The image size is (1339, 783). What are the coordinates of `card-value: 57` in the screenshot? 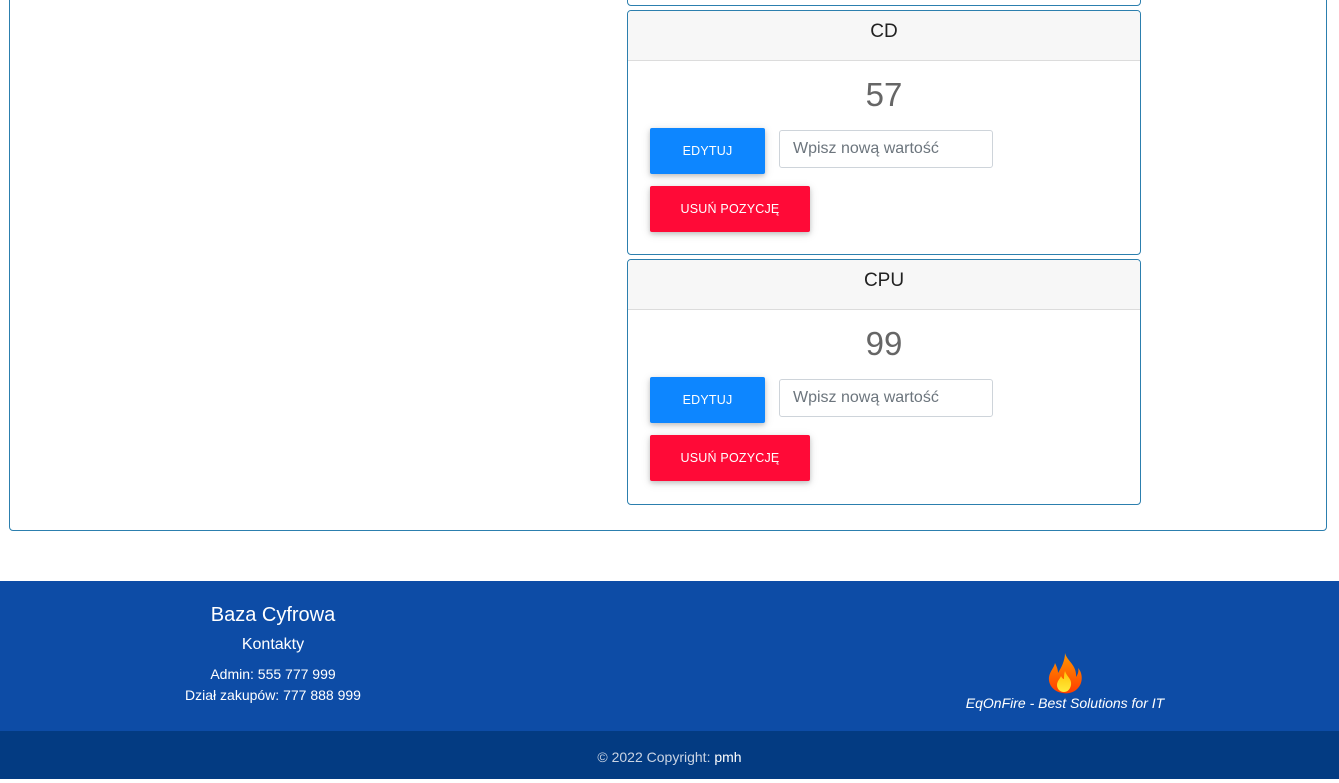 It's located at (884, 94).